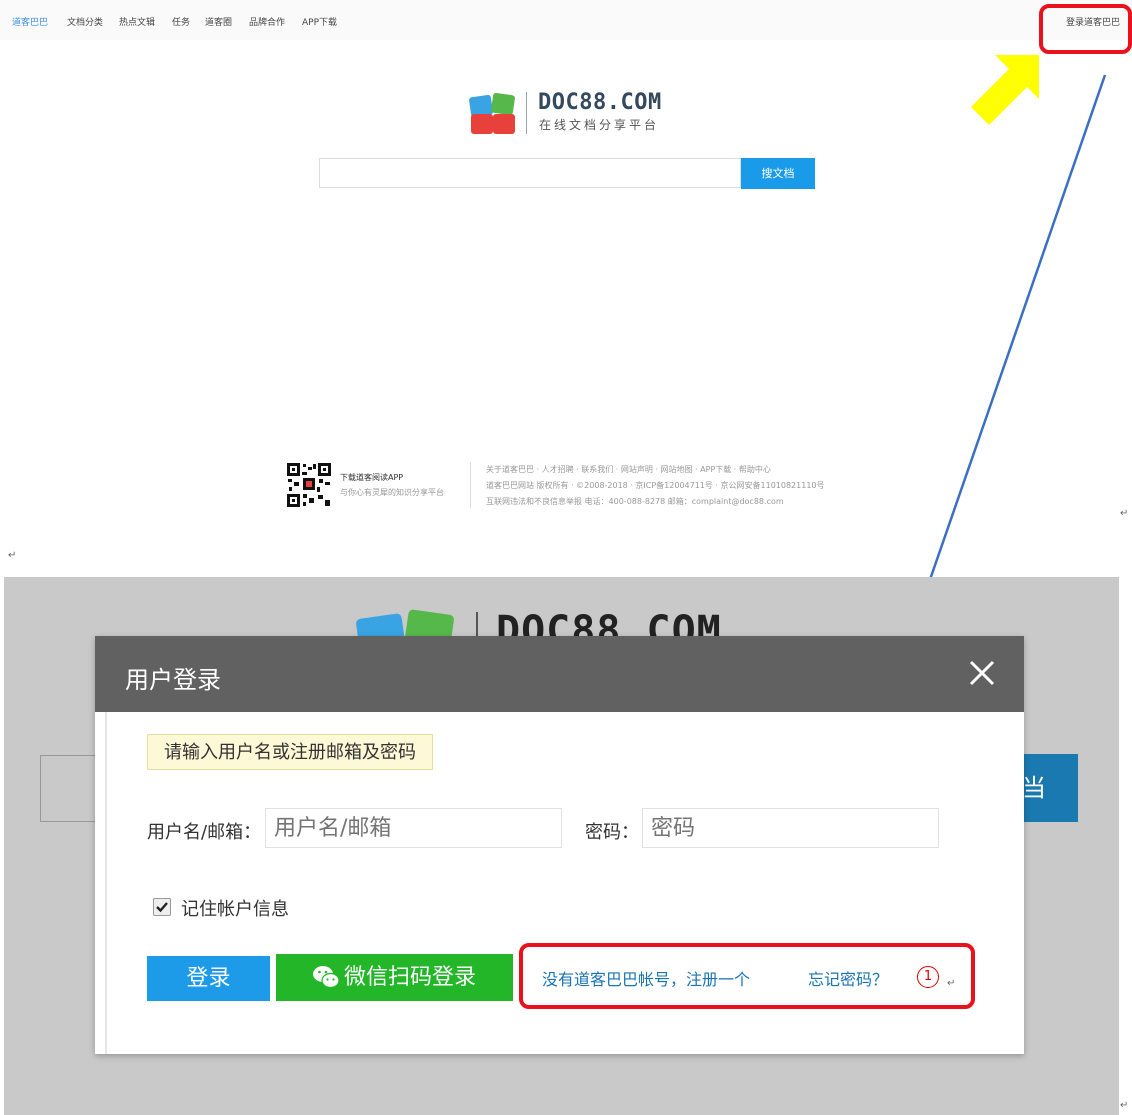  I want to click on nav-item-circle: 道客圈, so click(218, 21).